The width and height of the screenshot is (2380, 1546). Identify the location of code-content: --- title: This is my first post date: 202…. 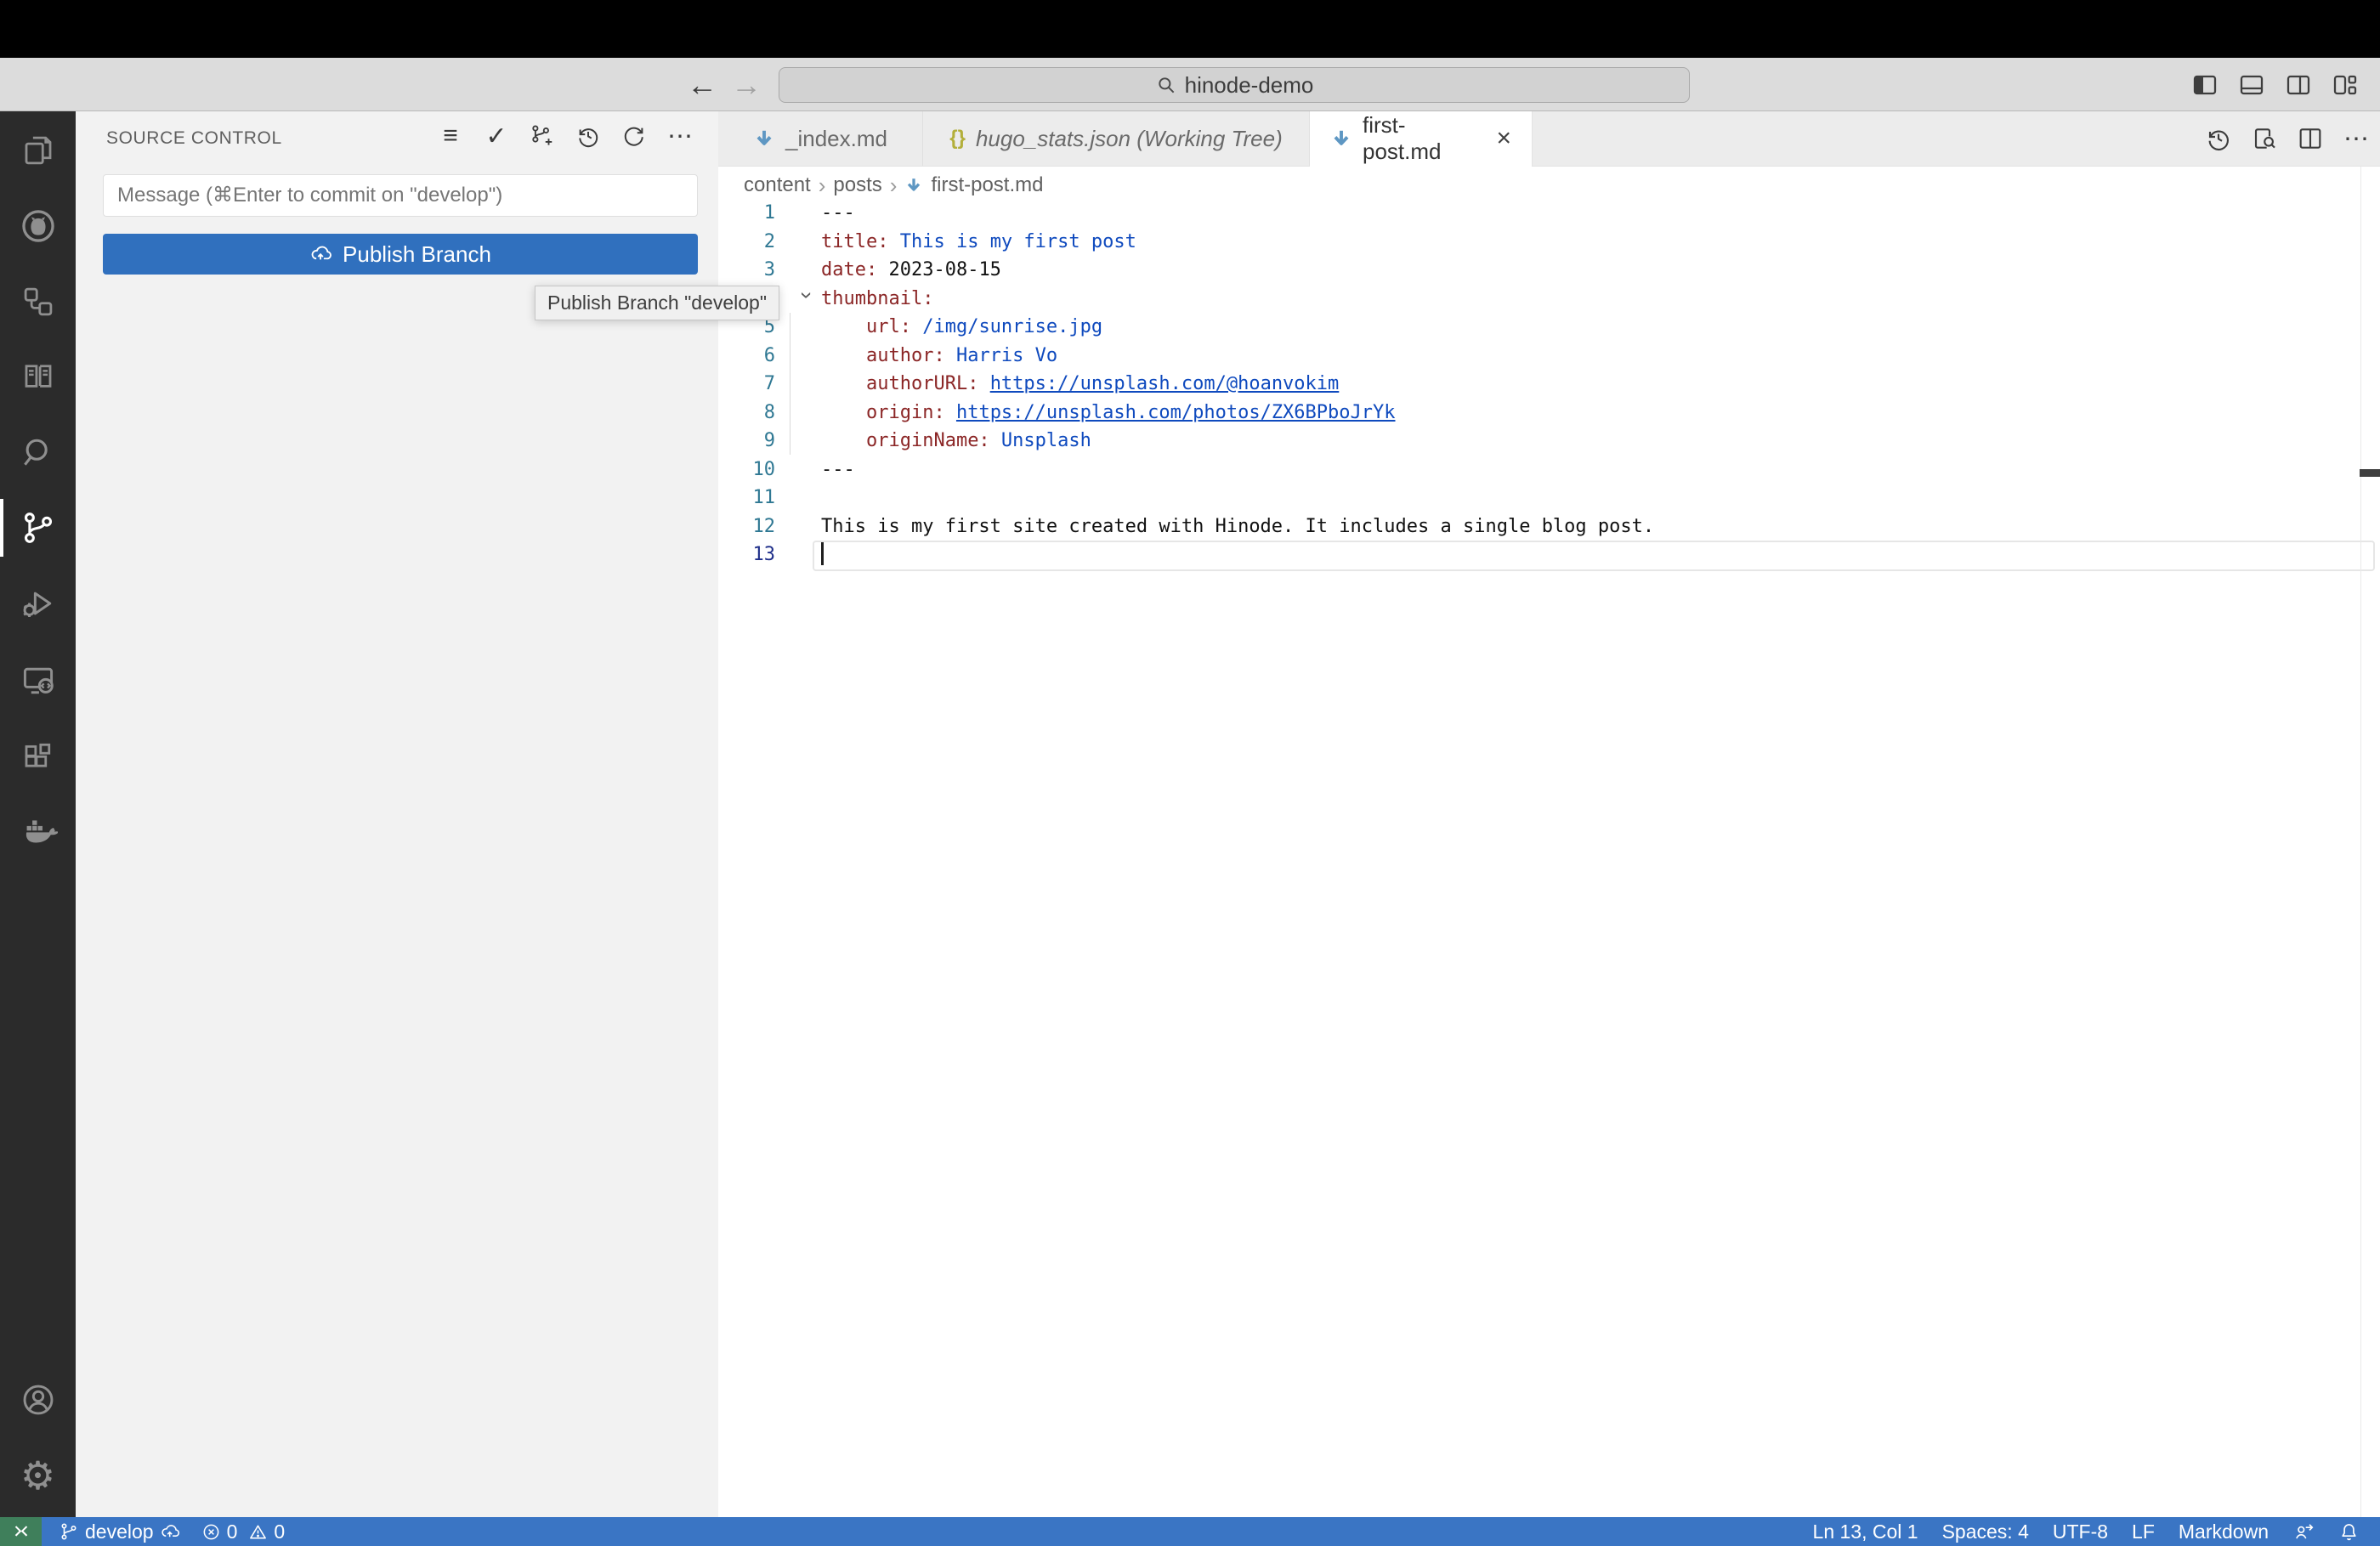
(1237, 384).